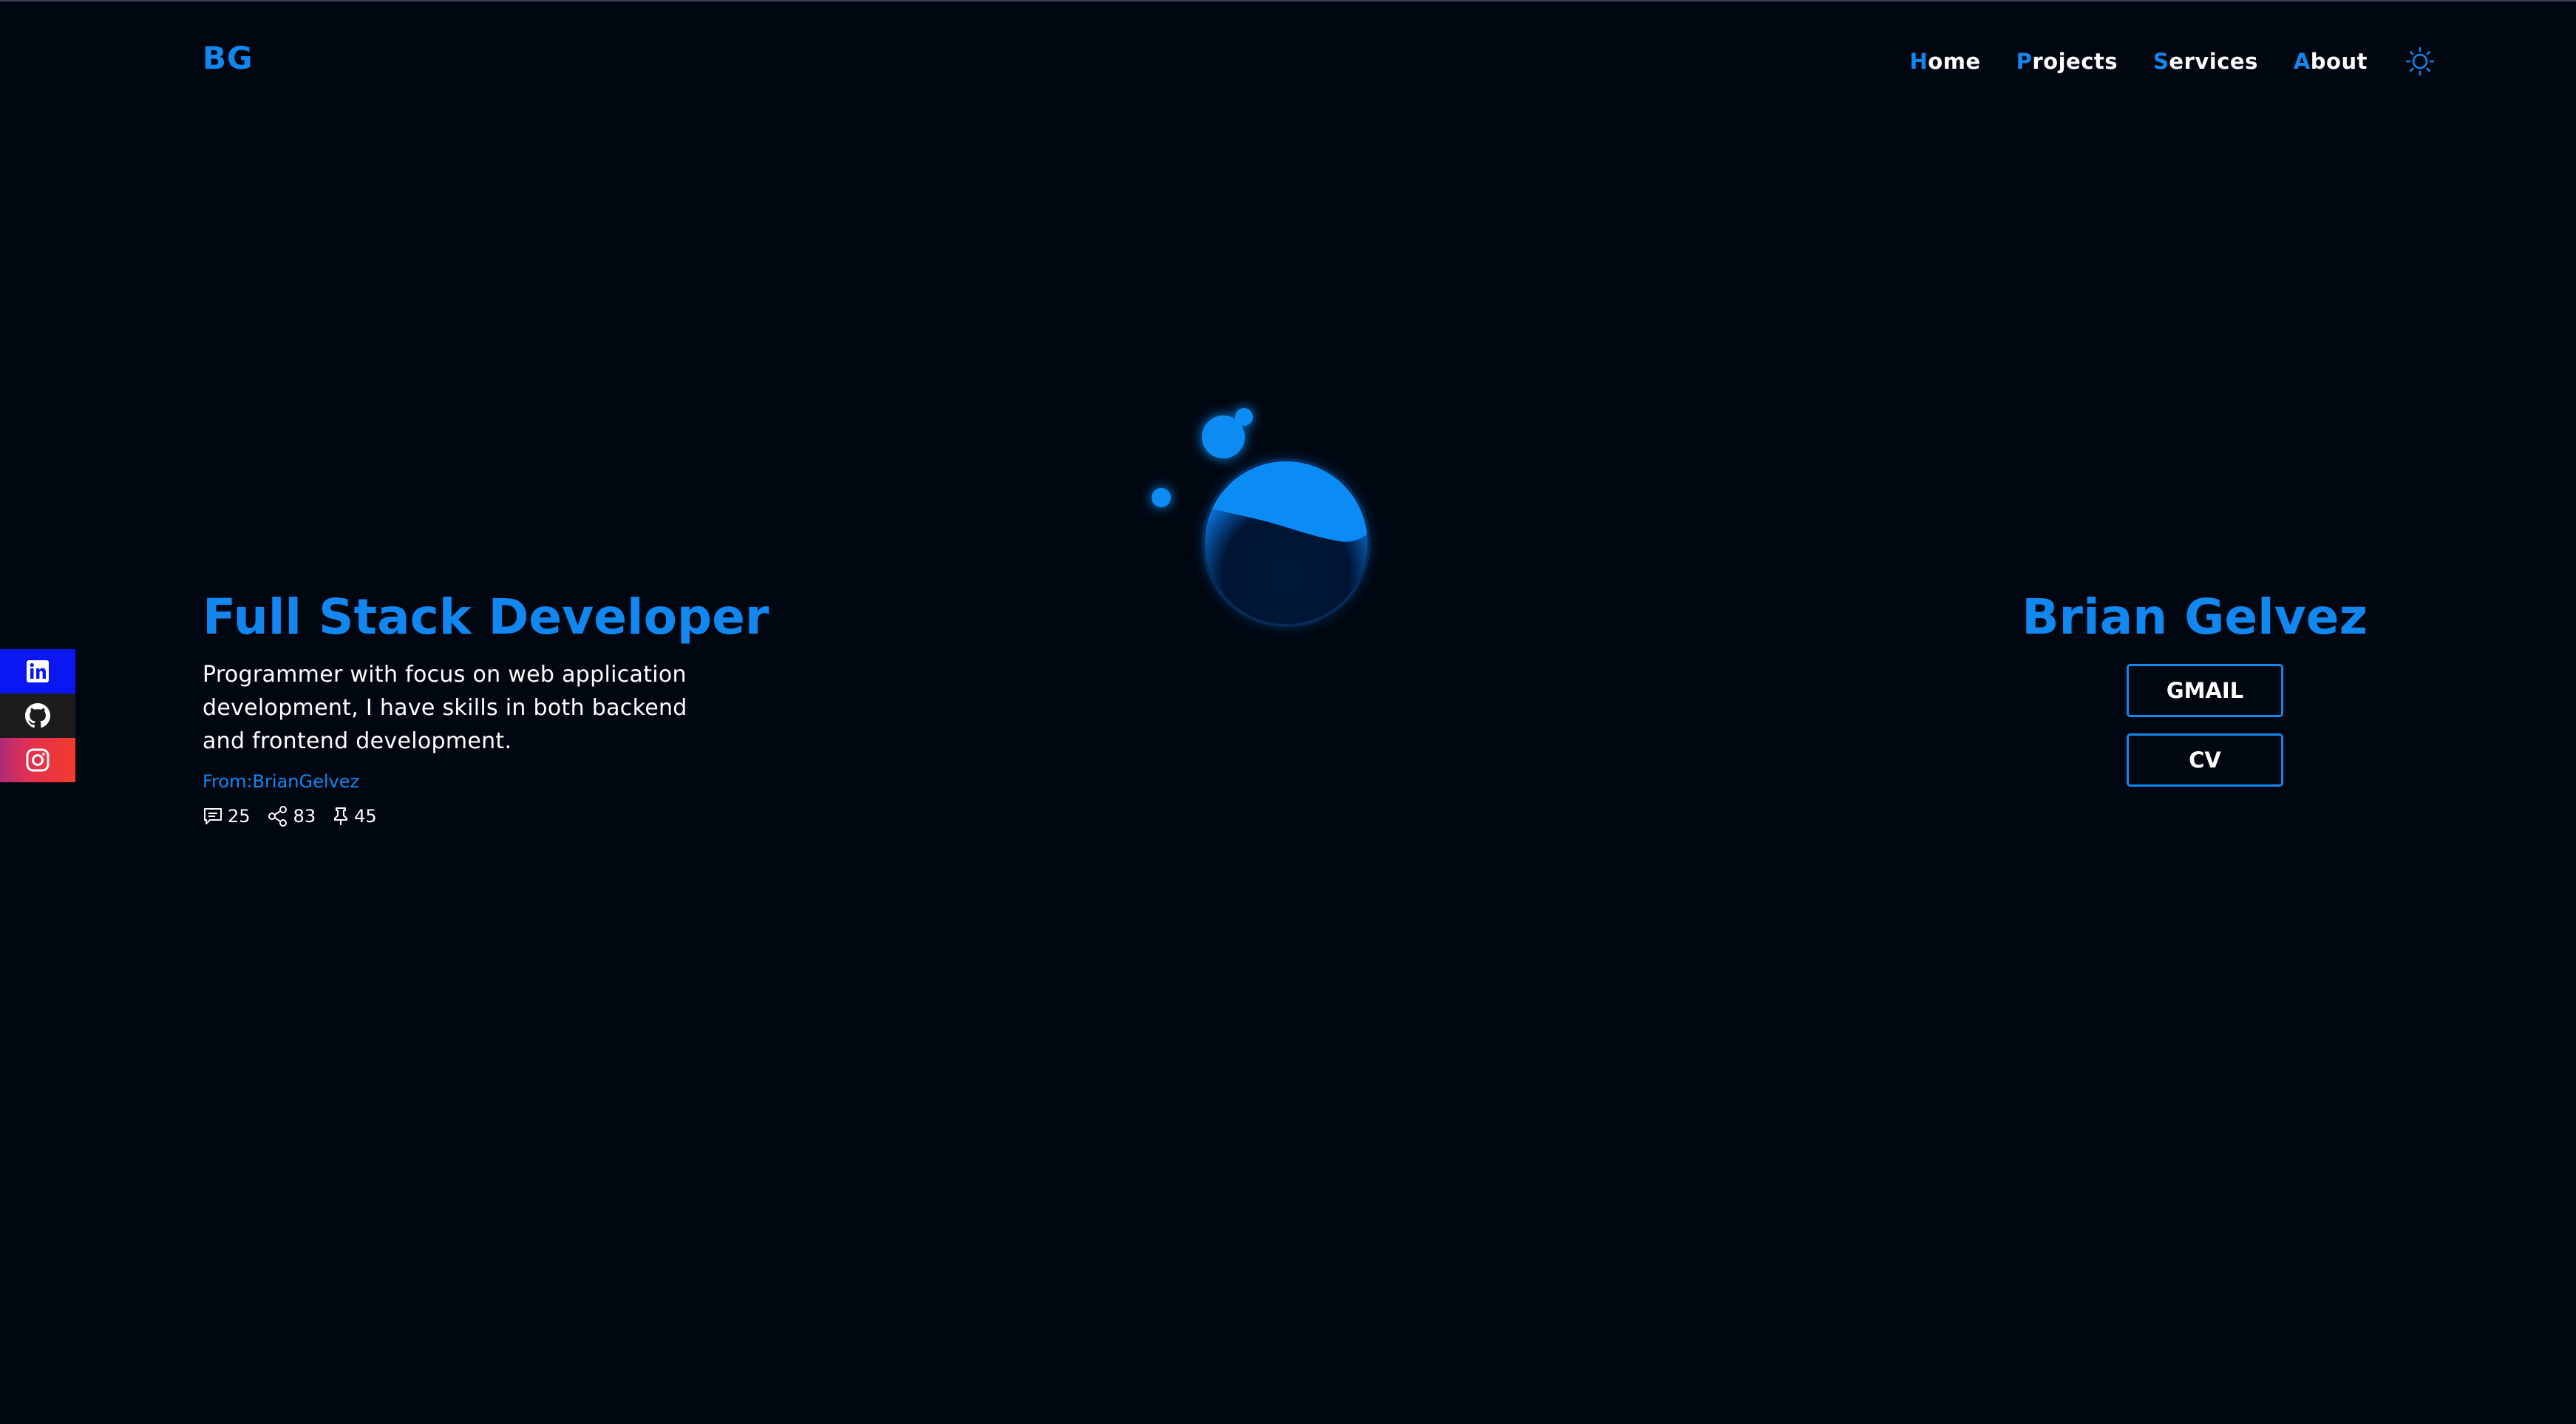  What do you see at coordinates (239, 816) in the screenshot?
I see `comments-count: 25` at bounding box center [239, 816].